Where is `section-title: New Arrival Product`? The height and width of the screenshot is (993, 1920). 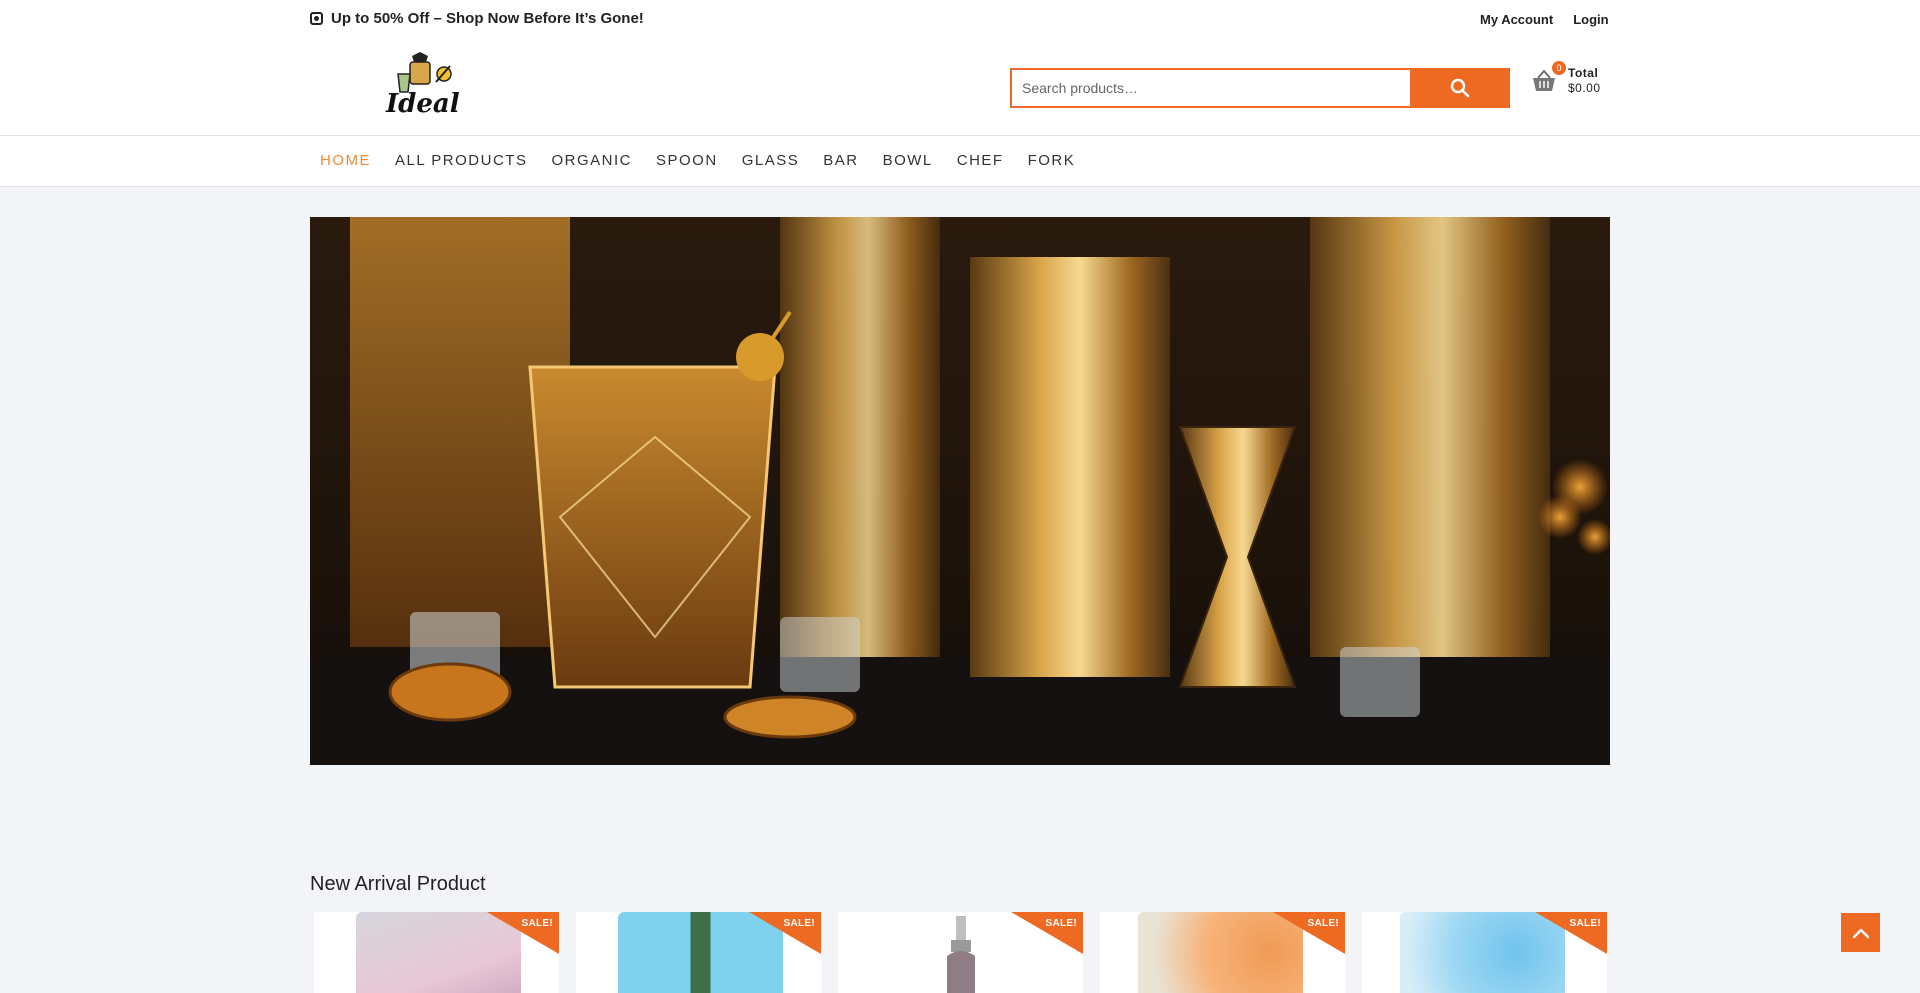
section-title: New Arrival Product is located at coordinates (398, 884).